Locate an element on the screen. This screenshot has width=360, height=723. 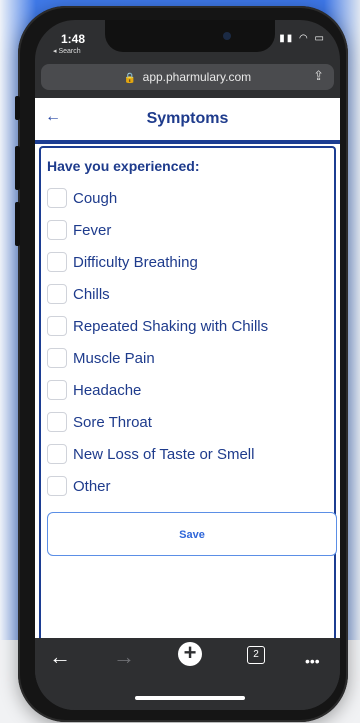
page-header: ← Symptoms is located at coordinates (187, 121).